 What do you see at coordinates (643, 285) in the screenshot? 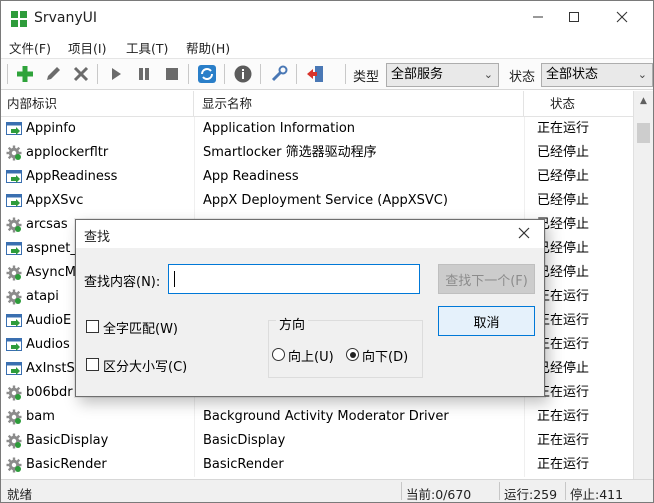
I see `vertical-scrollbar: ▲` at bounding box center [643, 285].